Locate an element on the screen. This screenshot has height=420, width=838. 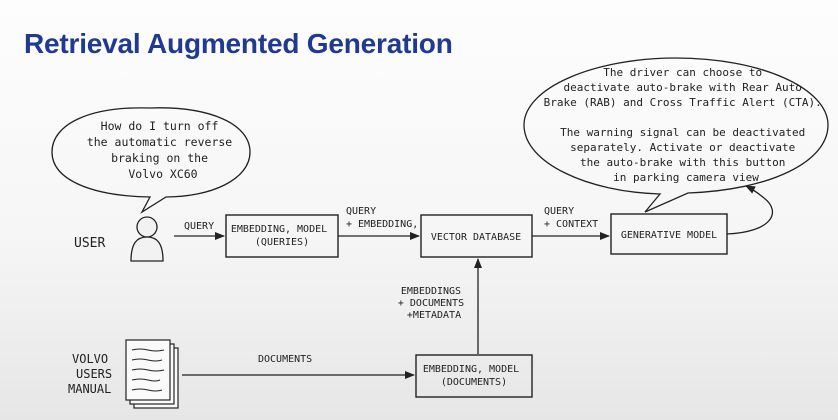
edge-line: + EMBEDDING, is located at coordinates (382, 224).